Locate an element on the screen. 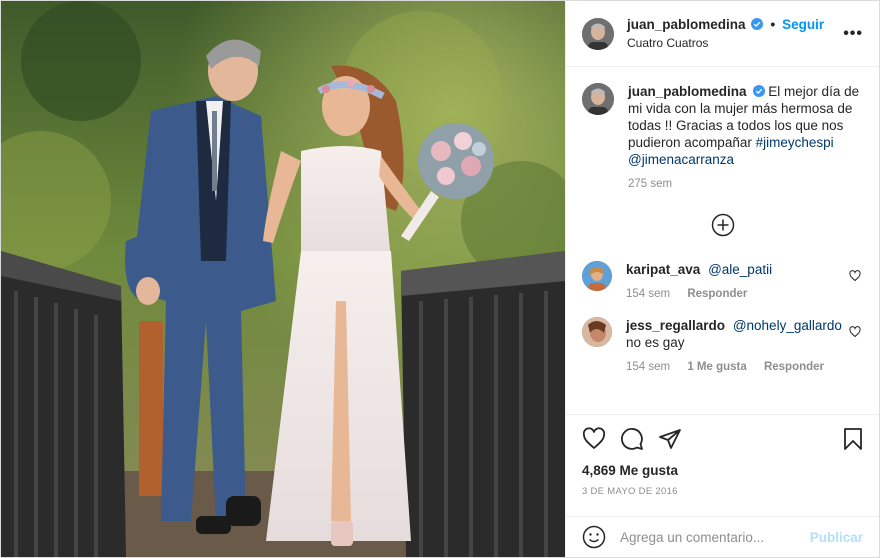 Image resolution: width=880 pixels, height=558 pixels. load-more-comments-icon is located at coordinates (723, 225).